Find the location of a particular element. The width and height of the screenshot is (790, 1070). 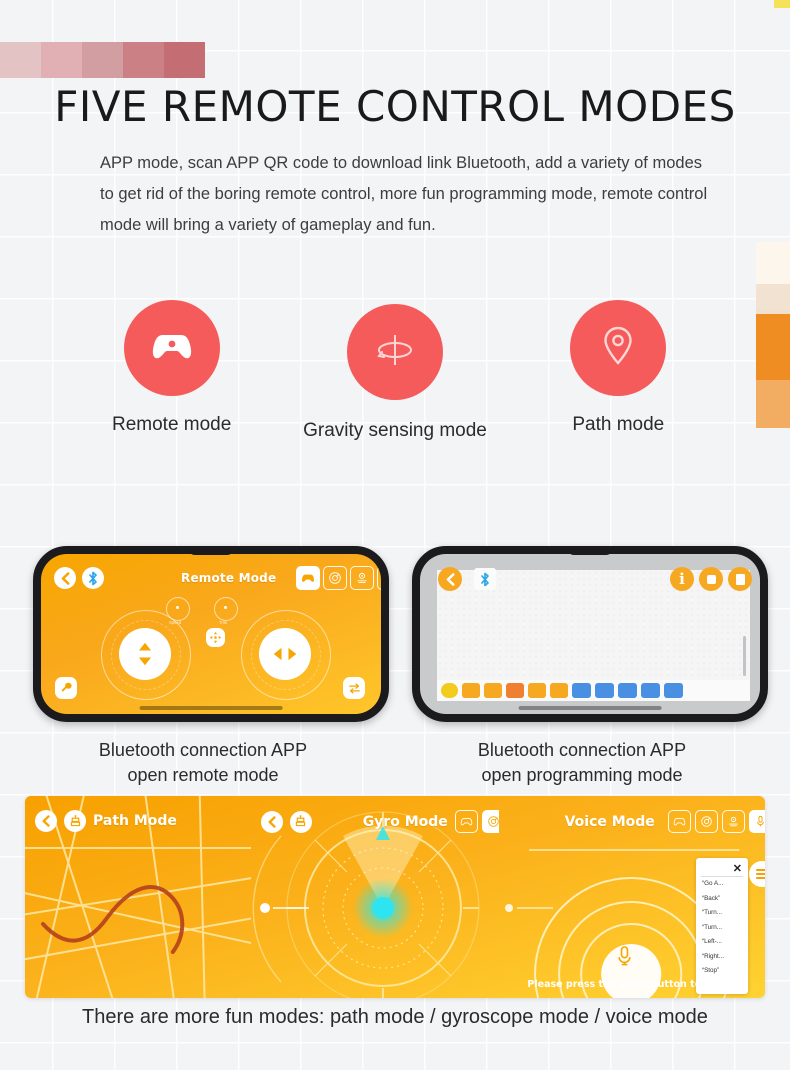

mode-item-gravity: Gravity sensing mode is located at coordinates (394, 371).